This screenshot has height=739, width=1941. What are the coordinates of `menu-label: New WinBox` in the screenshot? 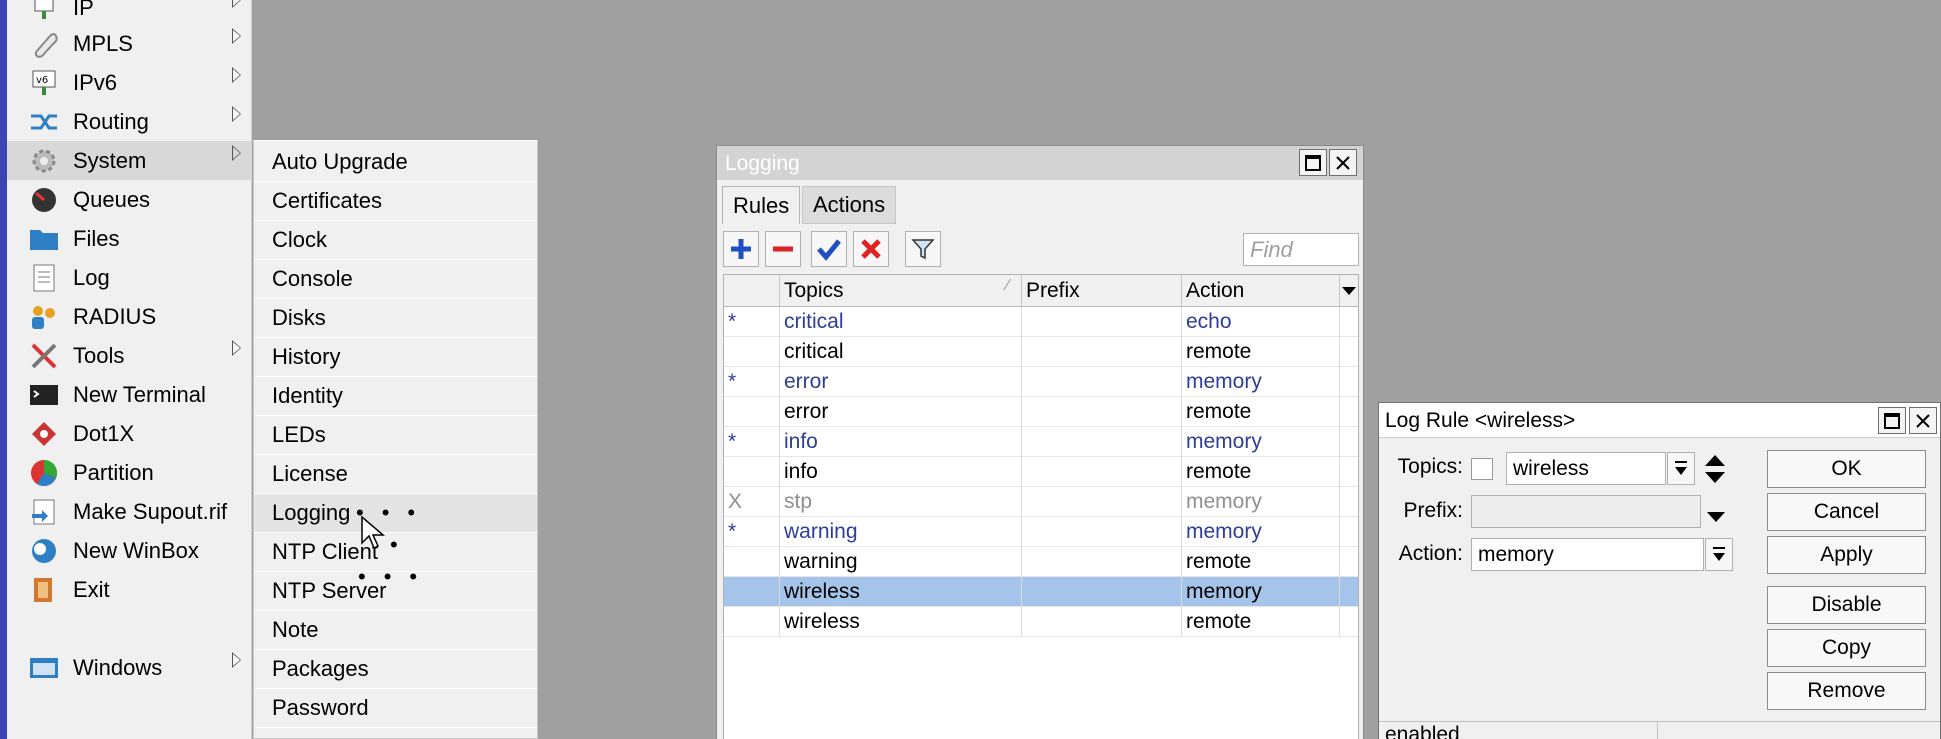 It's located at (136, 550).